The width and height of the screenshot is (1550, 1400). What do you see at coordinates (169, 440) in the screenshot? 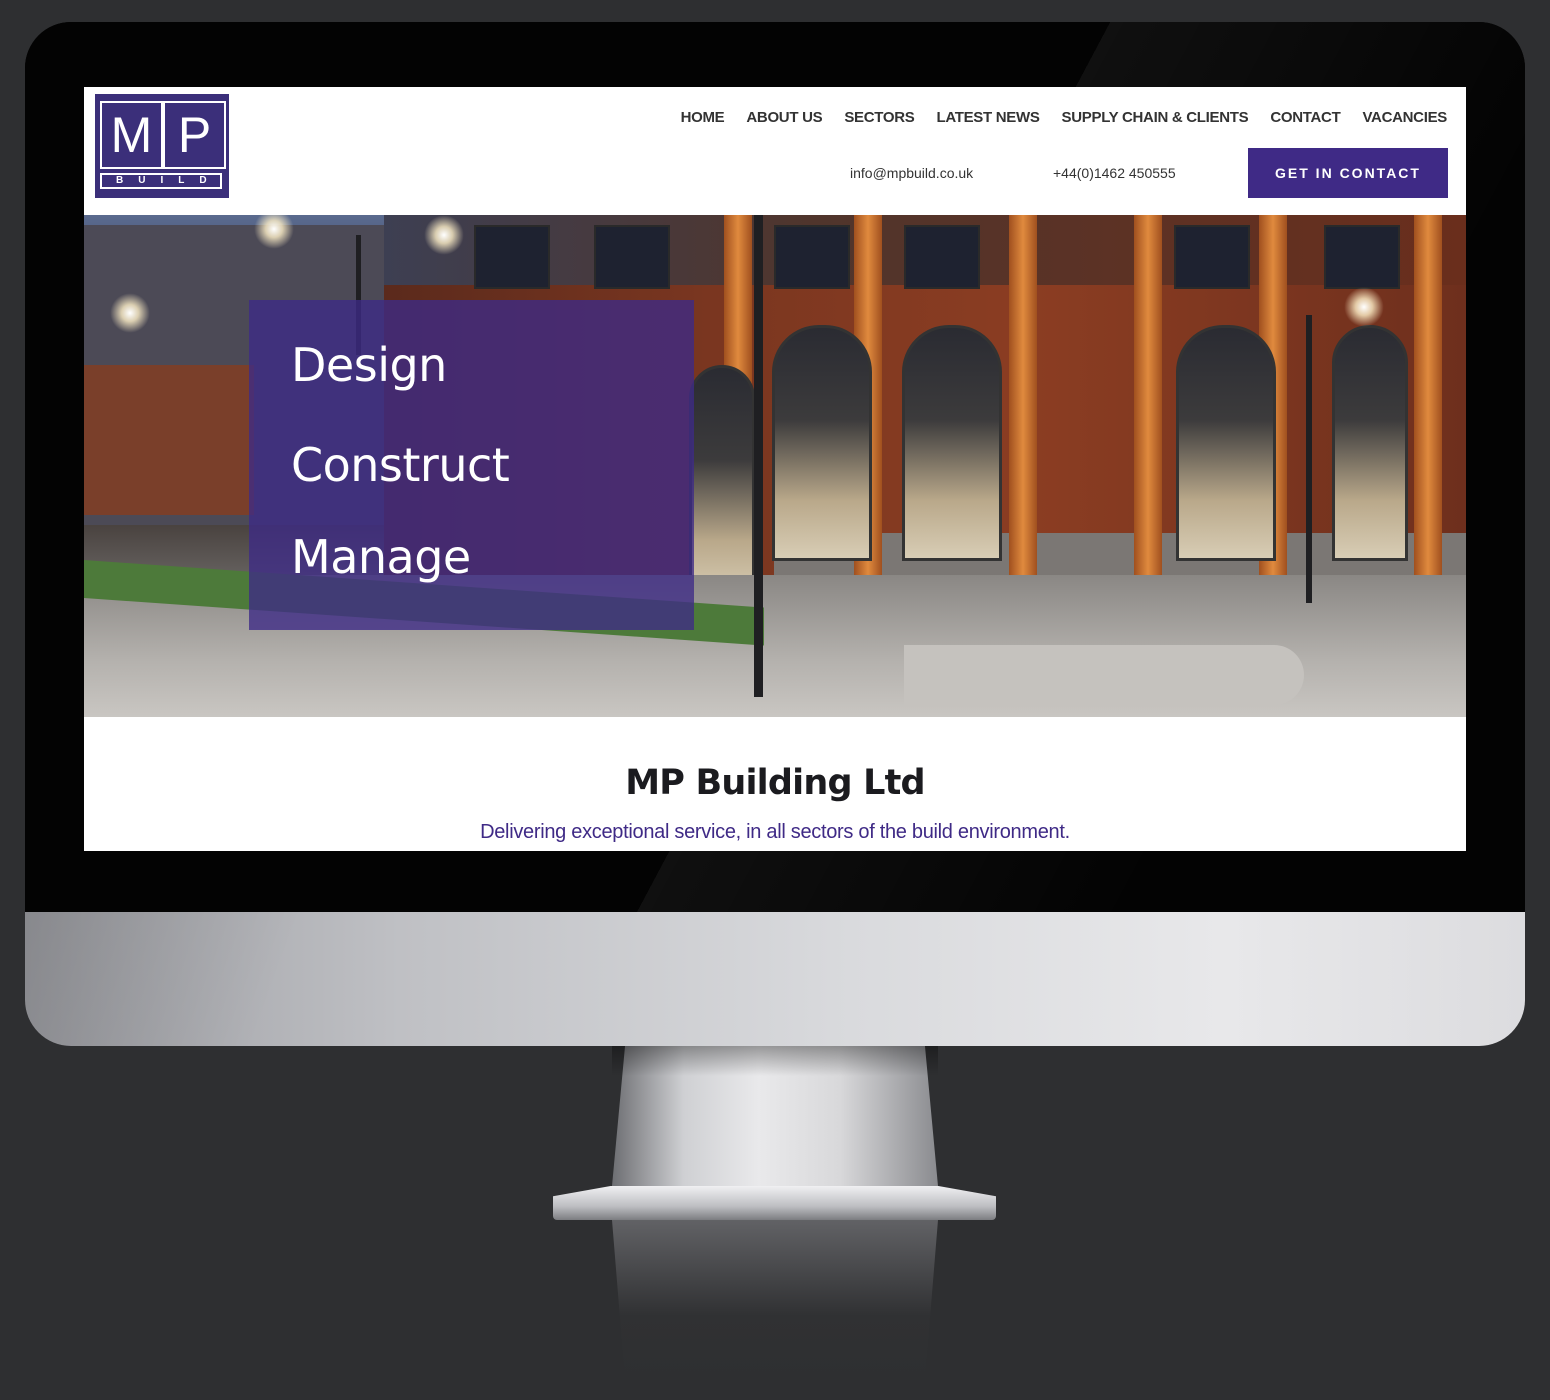
I see `hero-background-brick` at bounding box center [169, 440].